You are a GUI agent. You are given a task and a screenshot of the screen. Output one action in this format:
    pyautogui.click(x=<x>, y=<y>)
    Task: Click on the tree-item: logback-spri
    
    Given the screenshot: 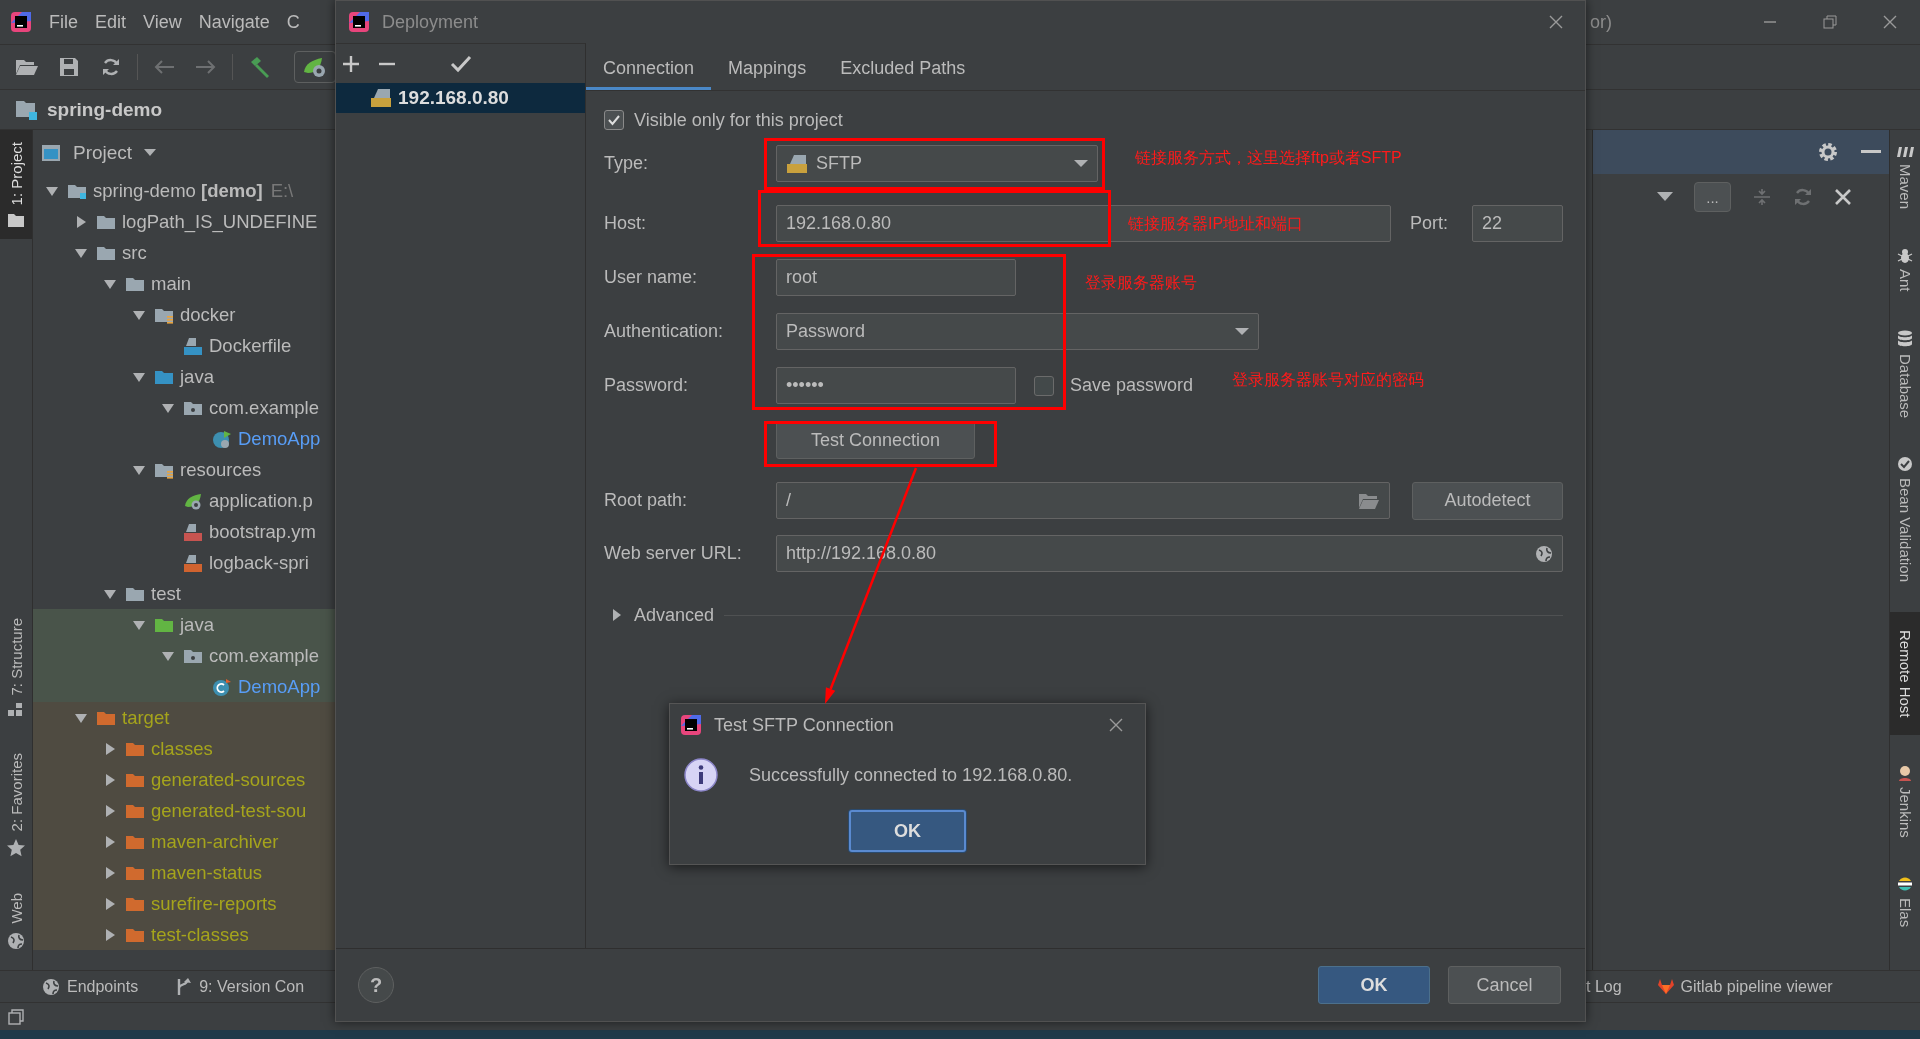 What is the action you would take?
    pyautogui.click(x=184, y=562)
    